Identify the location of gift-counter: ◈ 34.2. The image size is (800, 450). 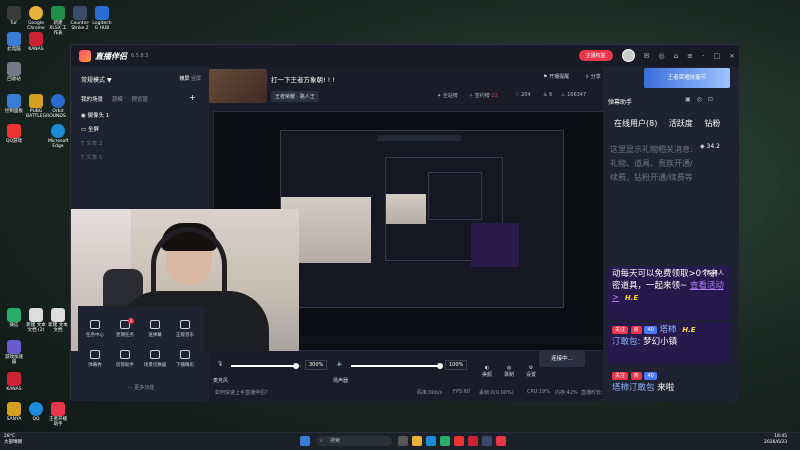
(710, 146).